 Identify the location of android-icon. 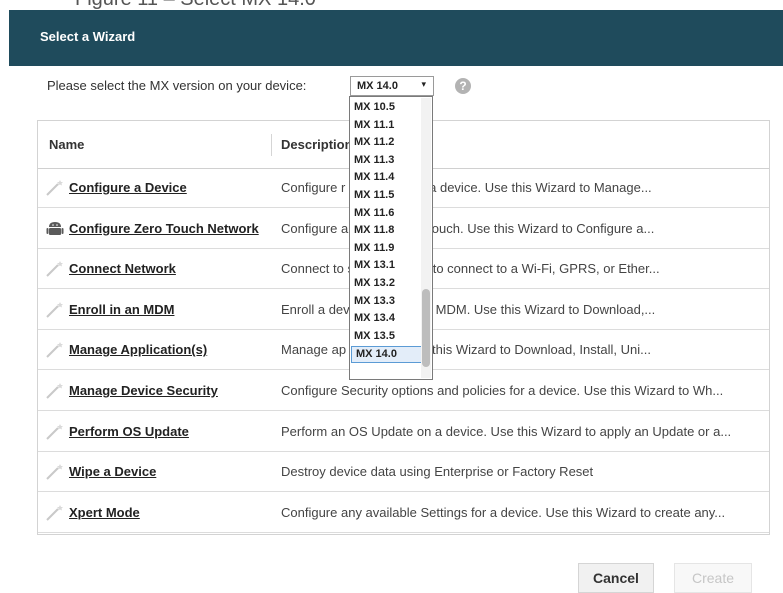
(55, 229).